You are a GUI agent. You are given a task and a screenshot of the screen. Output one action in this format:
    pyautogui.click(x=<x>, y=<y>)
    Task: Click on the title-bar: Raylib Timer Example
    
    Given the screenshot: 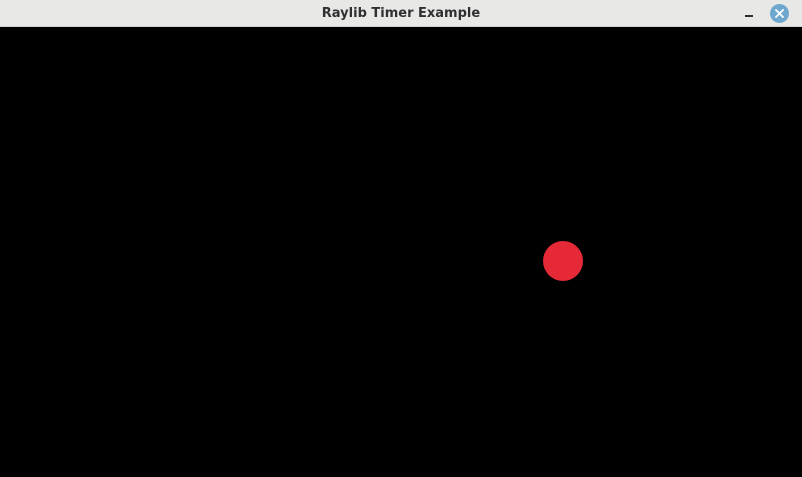 What is the action you would take?
    pyautogui.click(x=401, y=13)
    